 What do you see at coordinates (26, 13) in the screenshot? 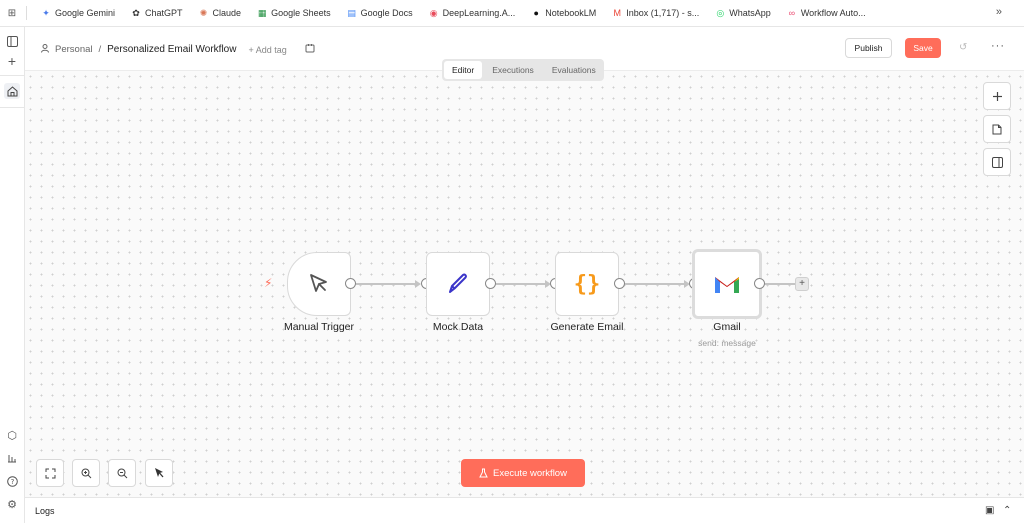
I see `bookmarks-separator` at bounding box center [26, 13].